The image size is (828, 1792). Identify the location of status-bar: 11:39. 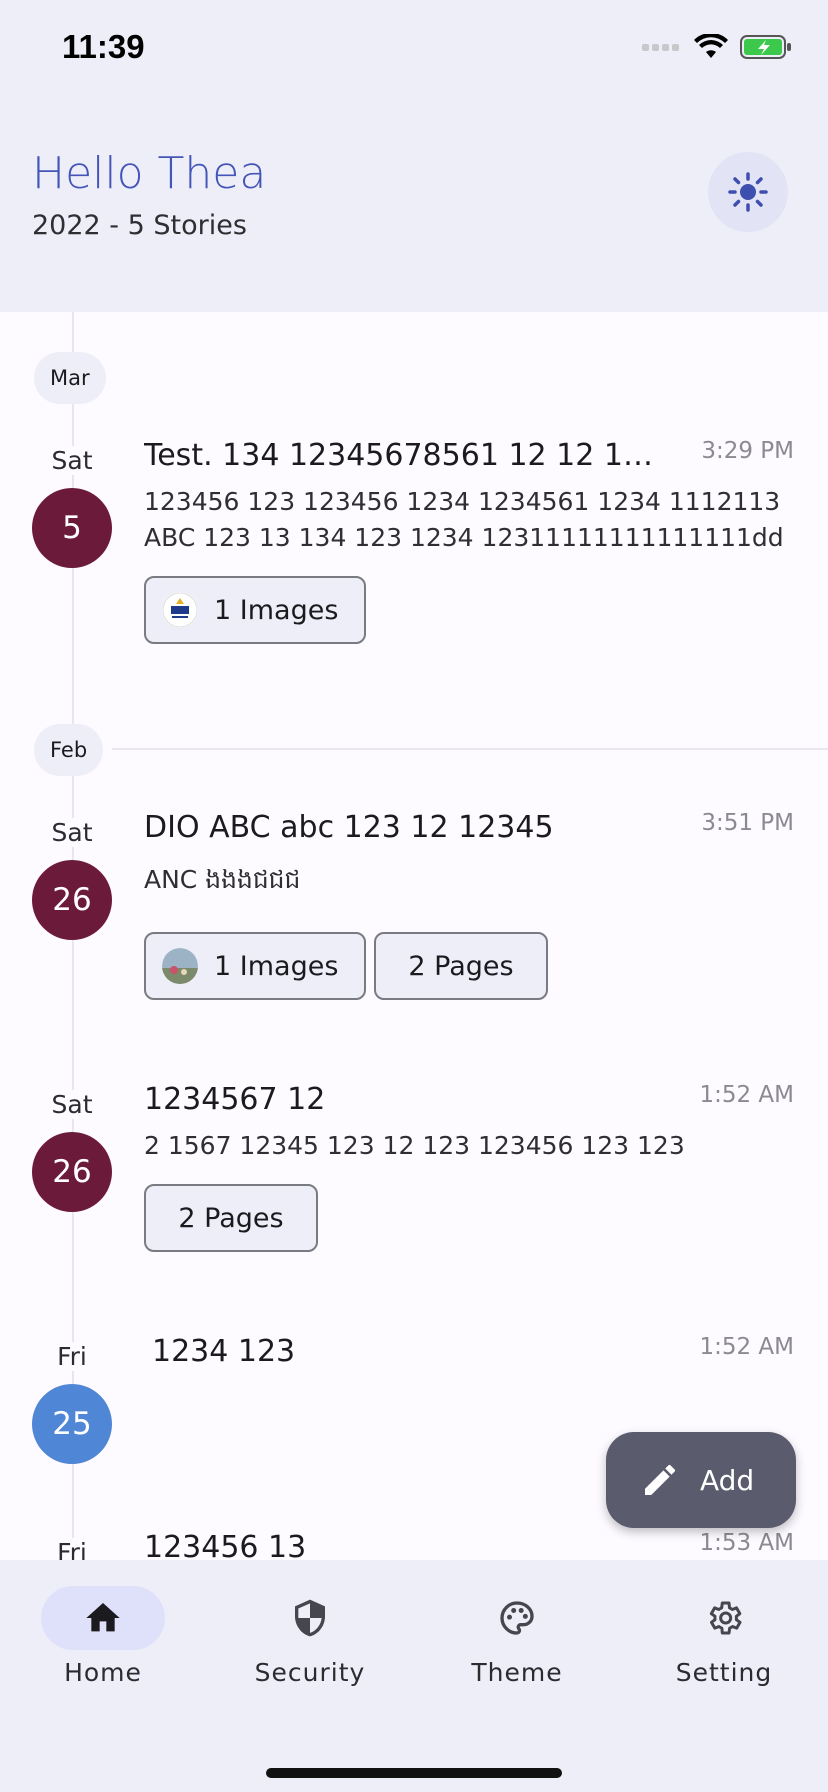
(414, 50).